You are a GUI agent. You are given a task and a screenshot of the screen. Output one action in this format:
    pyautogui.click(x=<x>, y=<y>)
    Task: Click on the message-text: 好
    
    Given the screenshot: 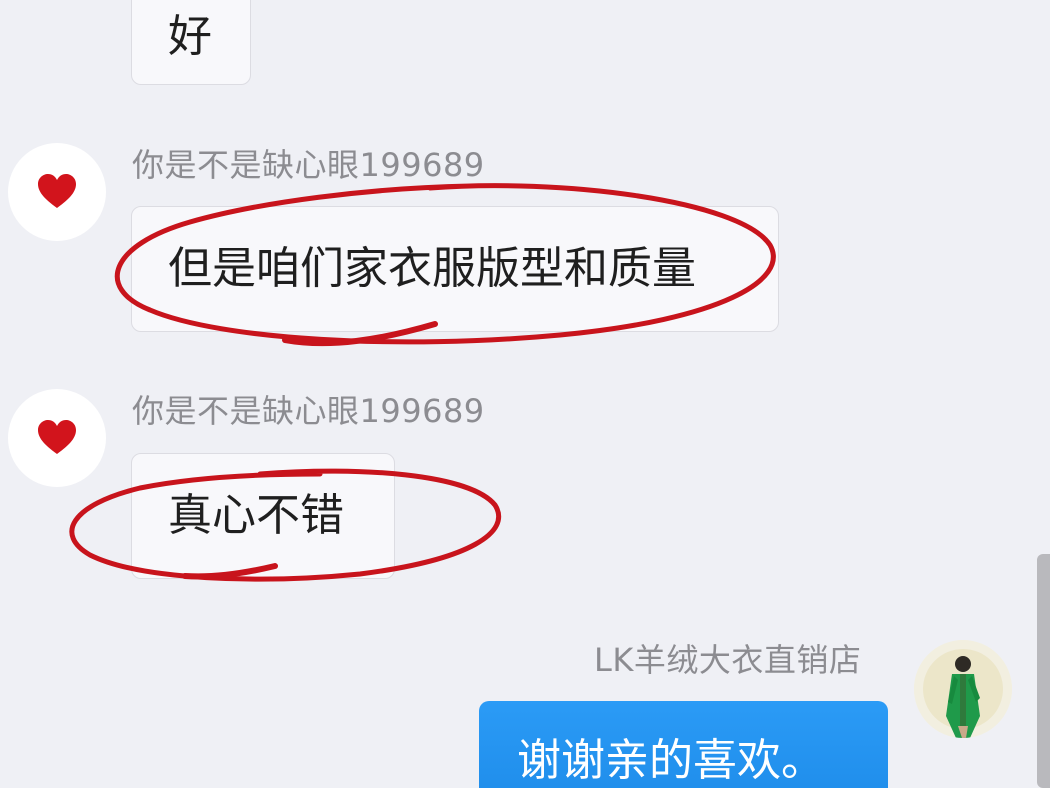 What is the action you would take?
    pyautogui.click(x=190, y=36)
    